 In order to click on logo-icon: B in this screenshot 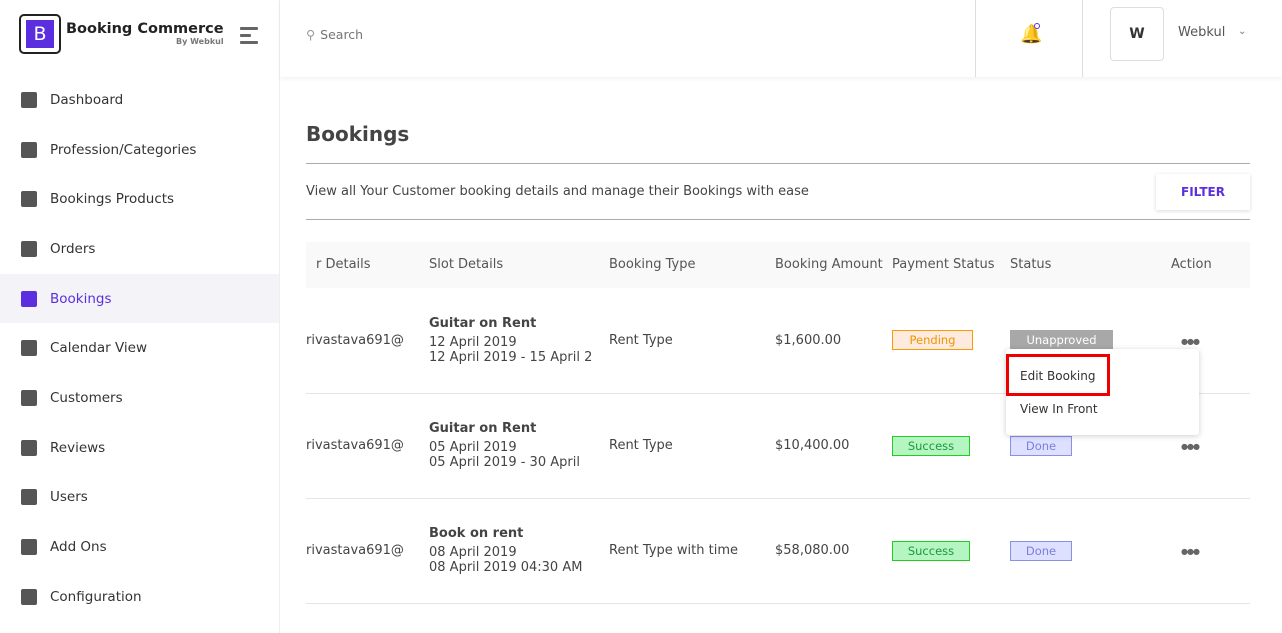, I will do `click(40, 34)`.